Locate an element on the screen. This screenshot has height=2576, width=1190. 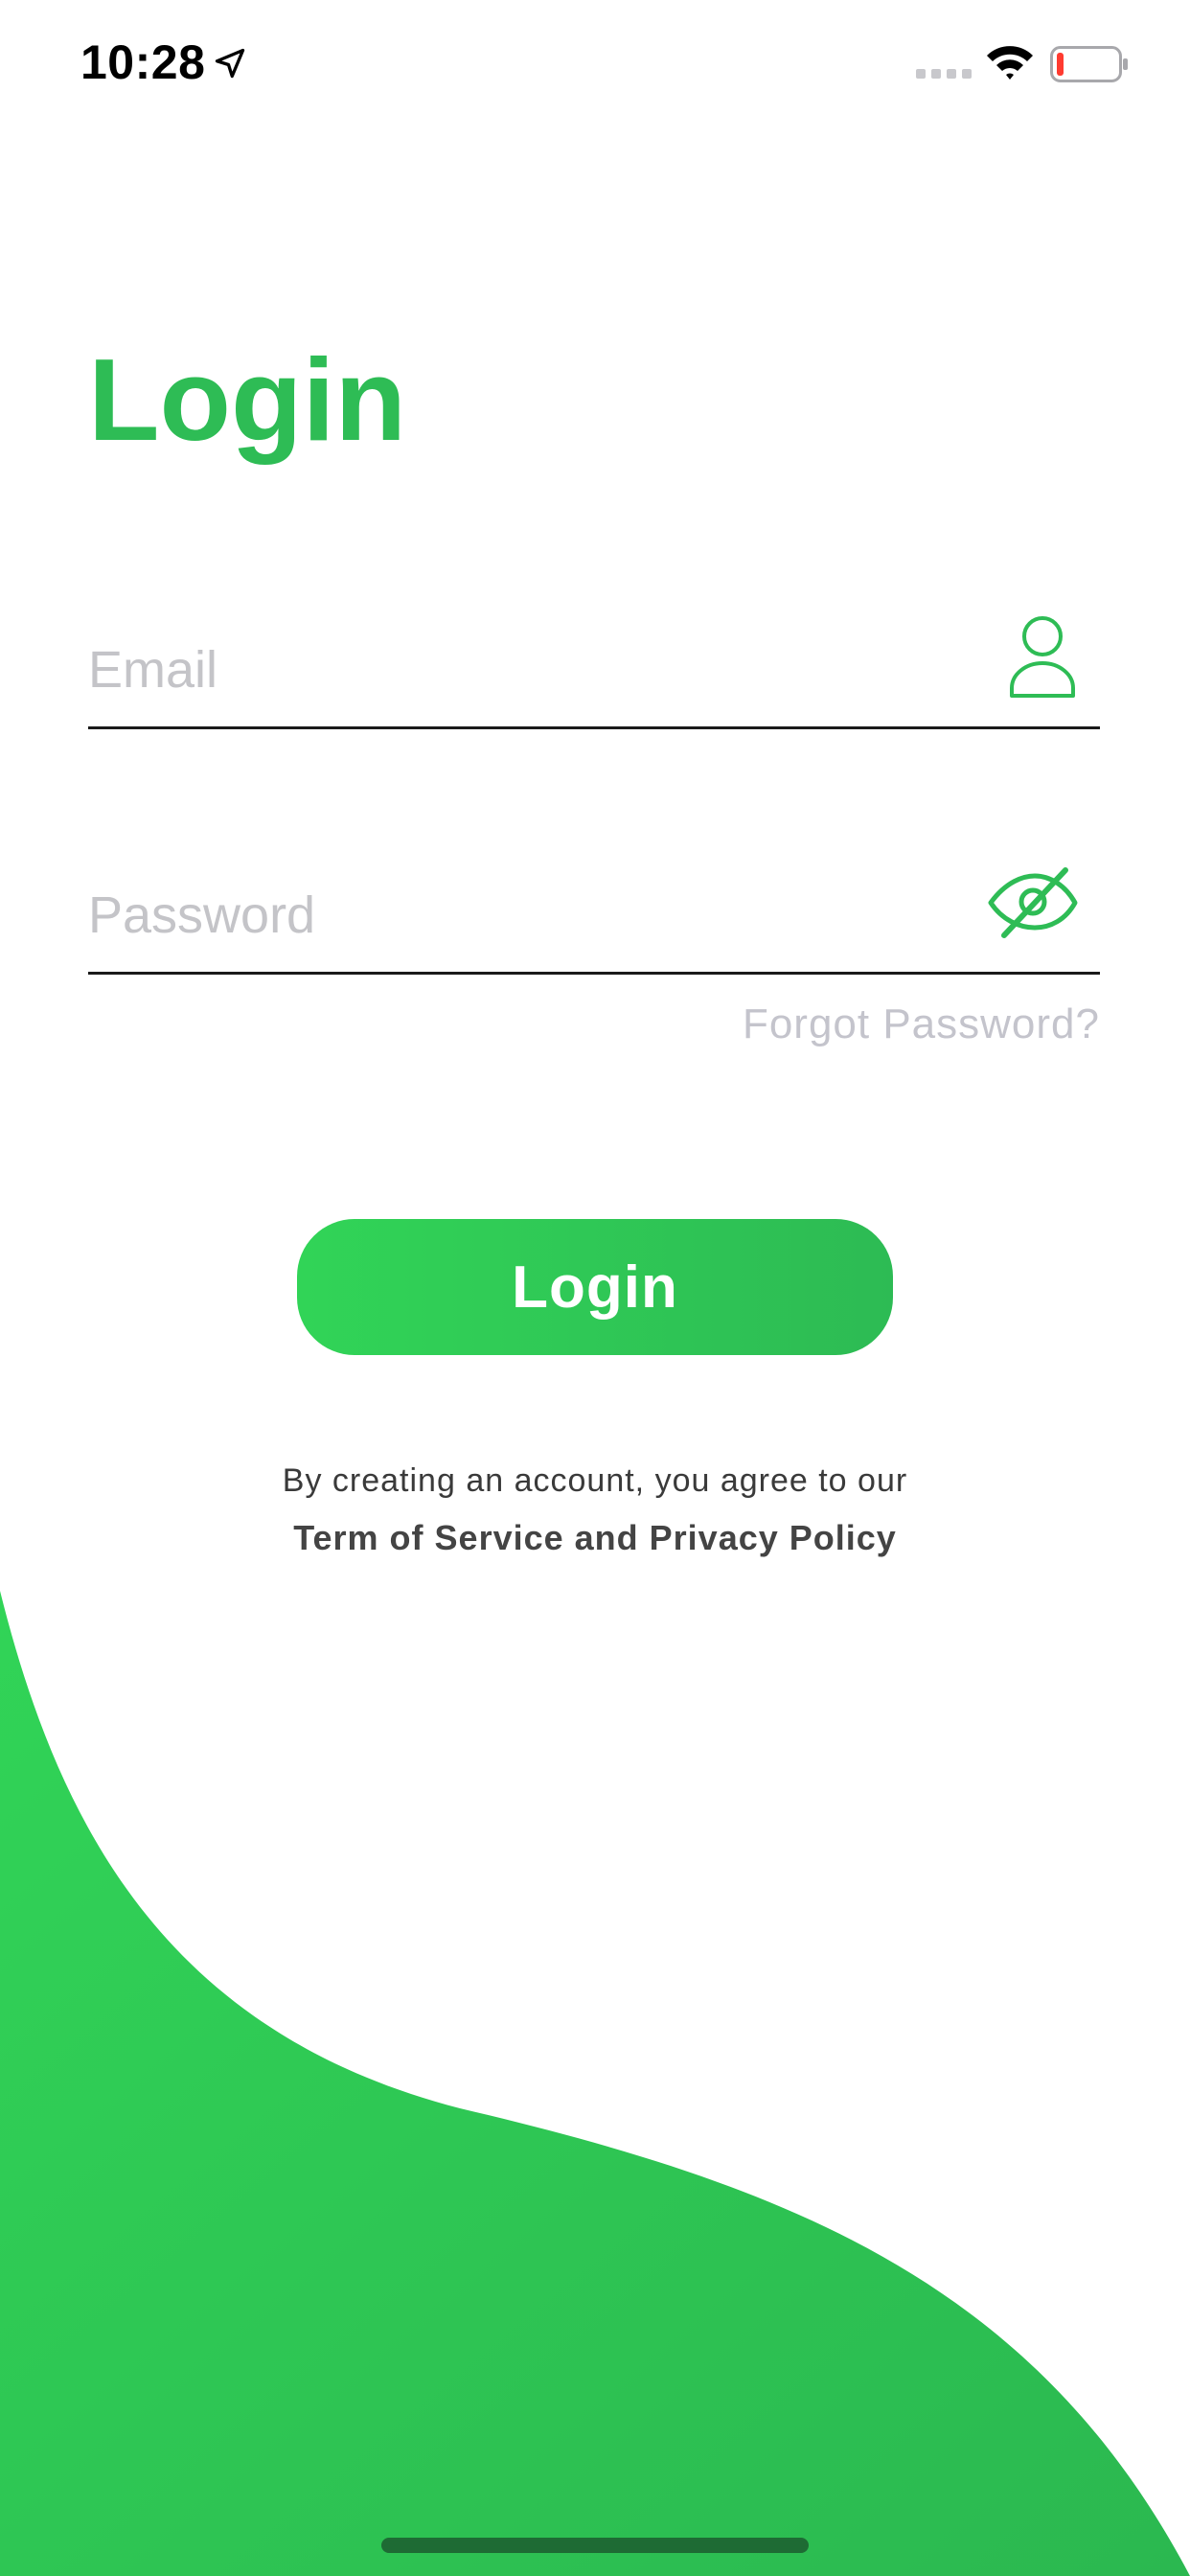
status-time: 10:28 is located at coordinates (143, 62).